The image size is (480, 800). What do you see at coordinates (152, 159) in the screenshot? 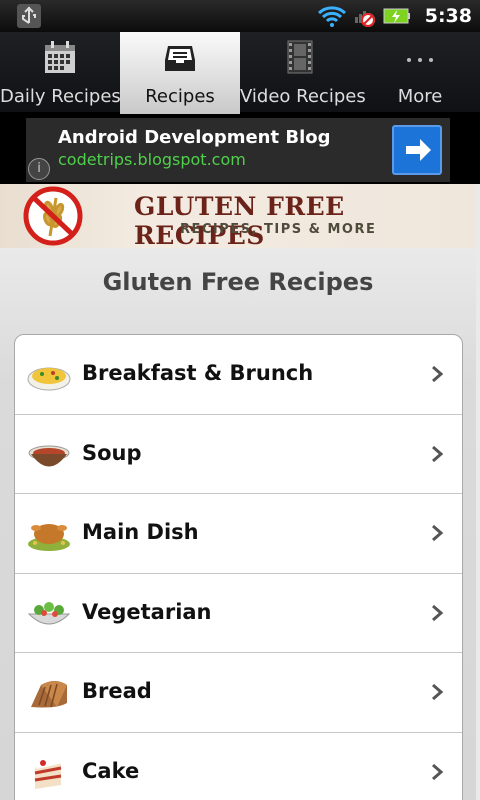
I see `ad-url: codetrips.blogspot.com` at bounding box center [152, 159].